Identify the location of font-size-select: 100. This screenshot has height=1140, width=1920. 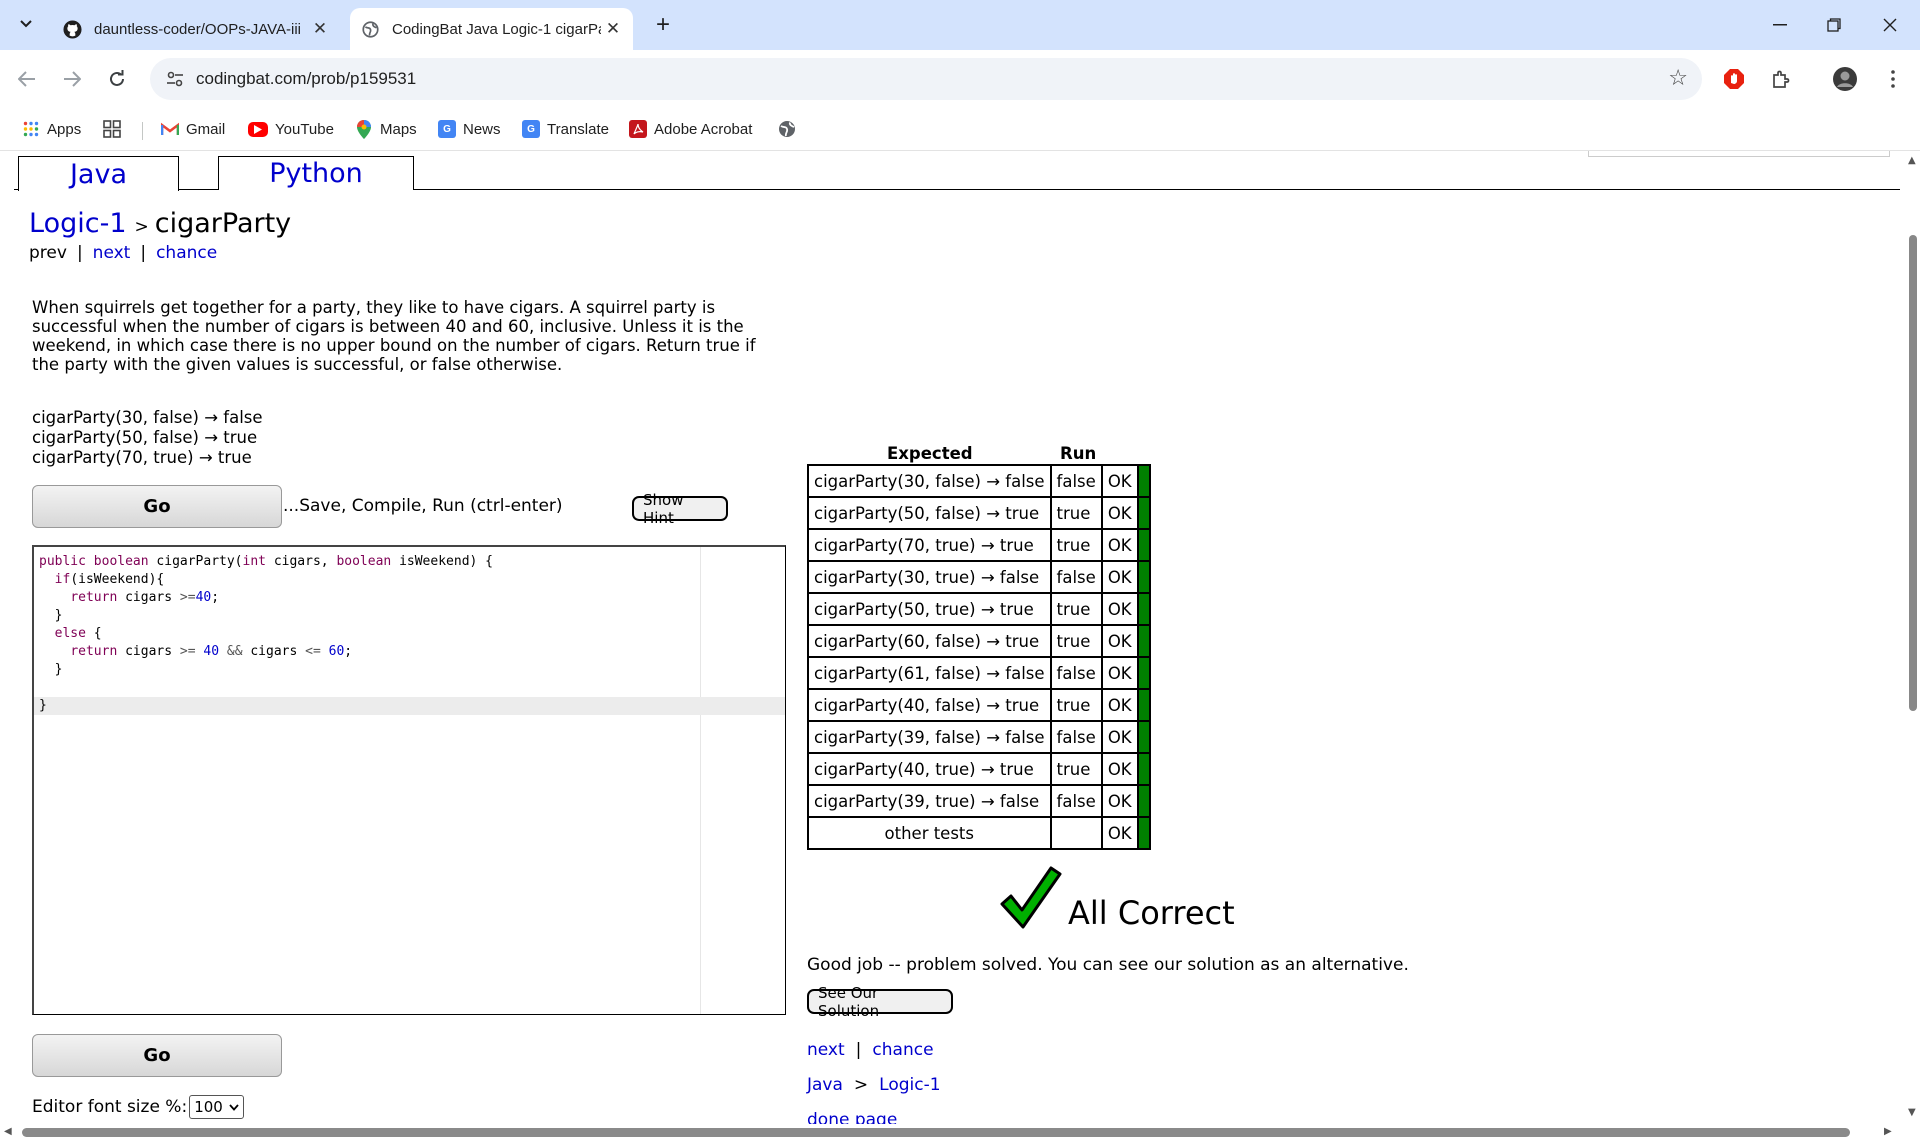
(217, 1107).